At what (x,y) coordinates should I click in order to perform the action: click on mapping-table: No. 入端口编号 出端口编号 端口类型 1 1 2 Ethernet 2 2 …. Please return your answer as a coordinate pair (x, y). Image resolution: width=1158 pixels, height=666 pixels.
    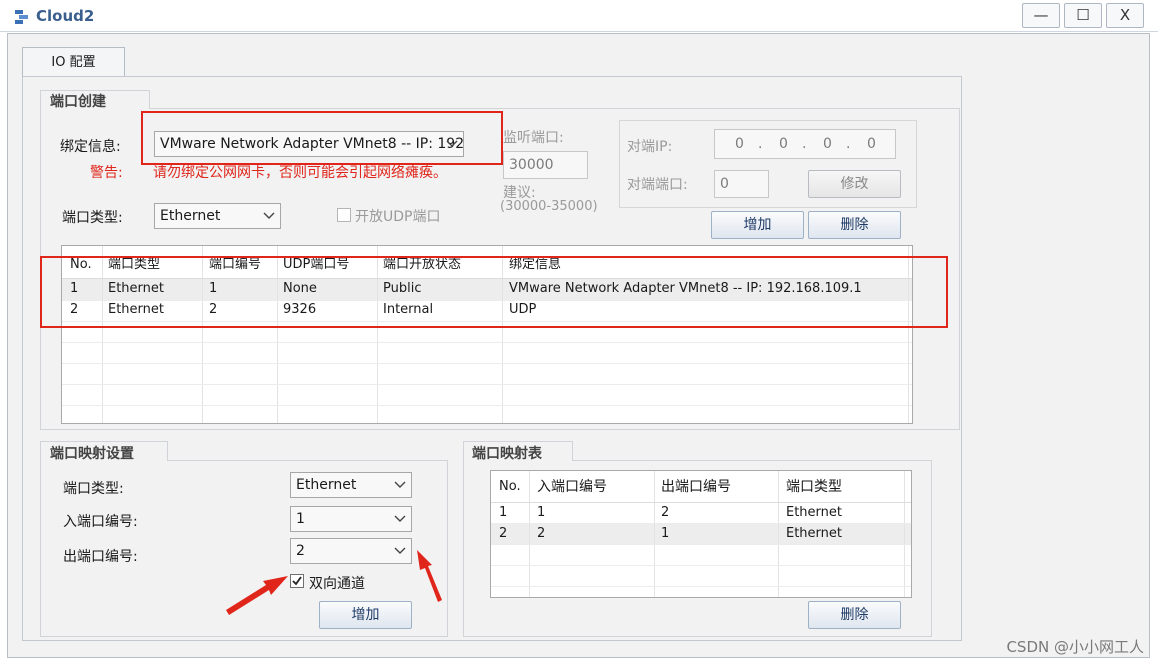
    Looking at the image, I should click on (701, 534).